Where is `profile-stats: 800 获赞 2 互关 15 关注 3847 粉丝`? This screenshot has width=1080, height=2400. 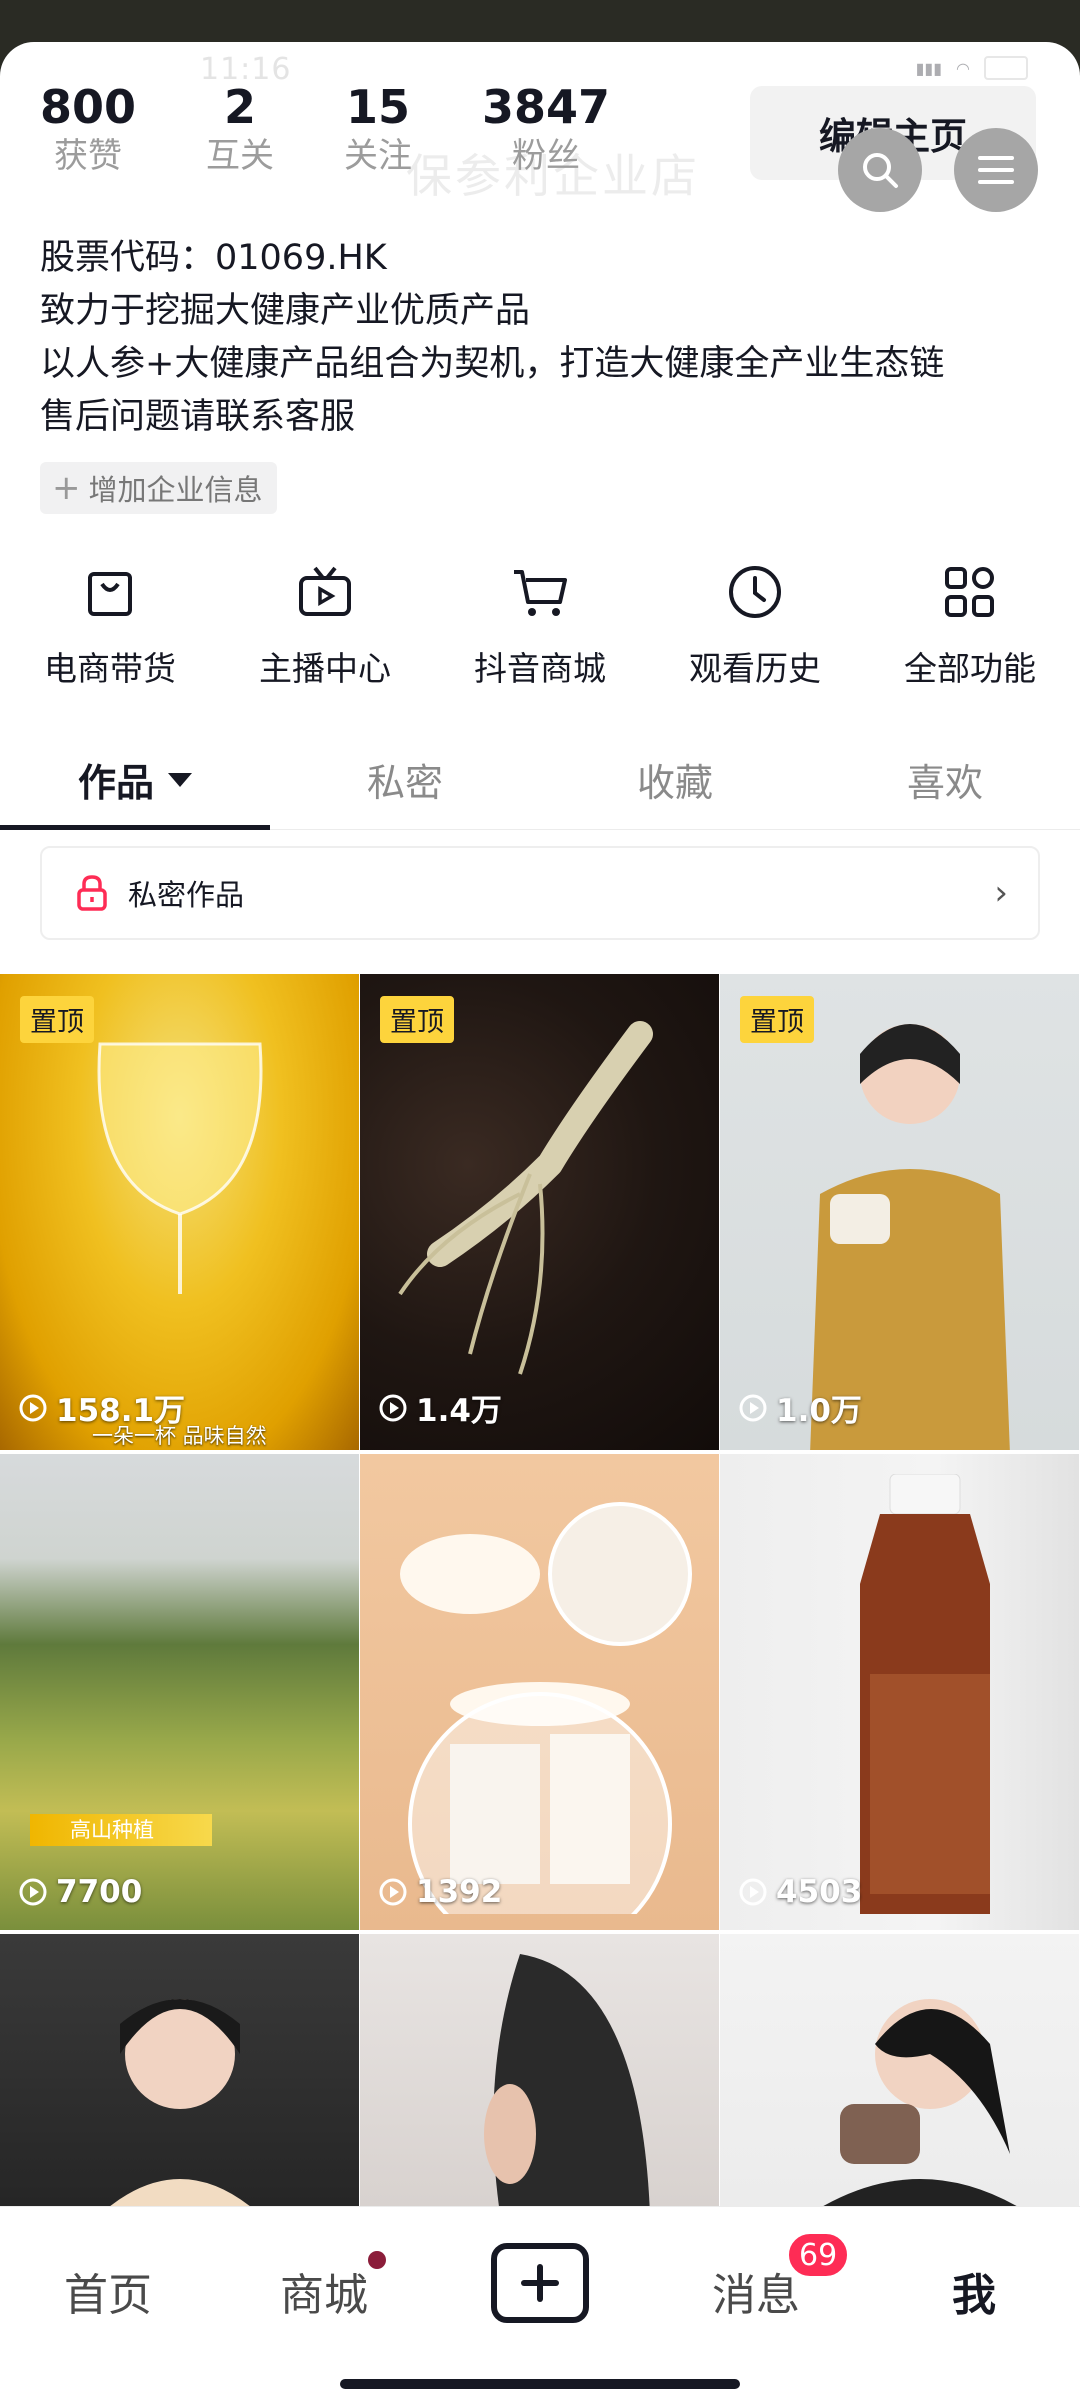 profile-stats: 800 获赞 2 互关 15 关注 3847 粉丝 is located at coordinates (360, 129).